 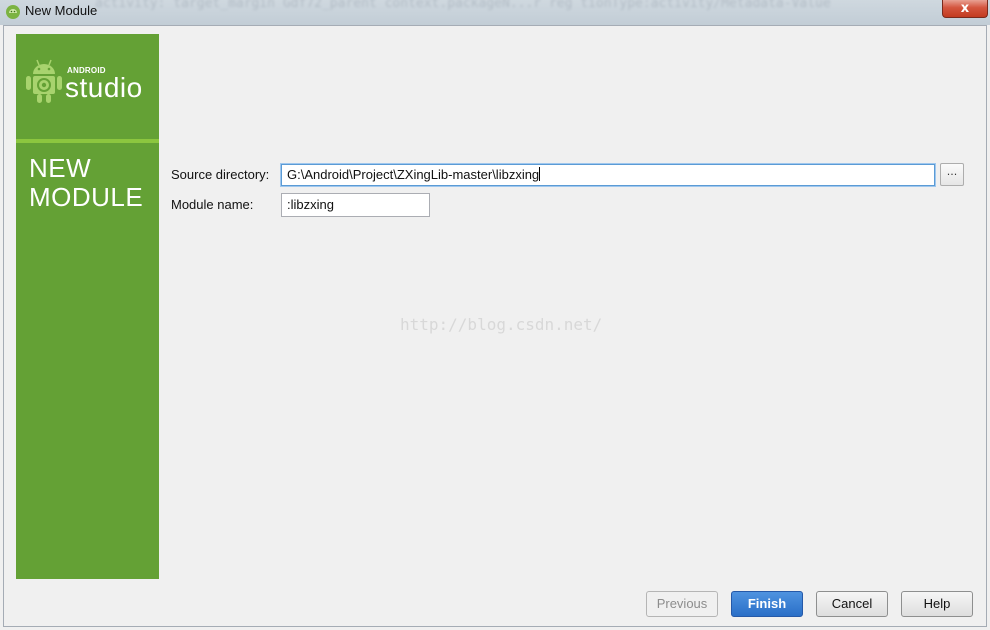 What do you see at coordinates (61, 10) in the screenshot?
I see `window-title: New Module` at bounding box center [61, 10].